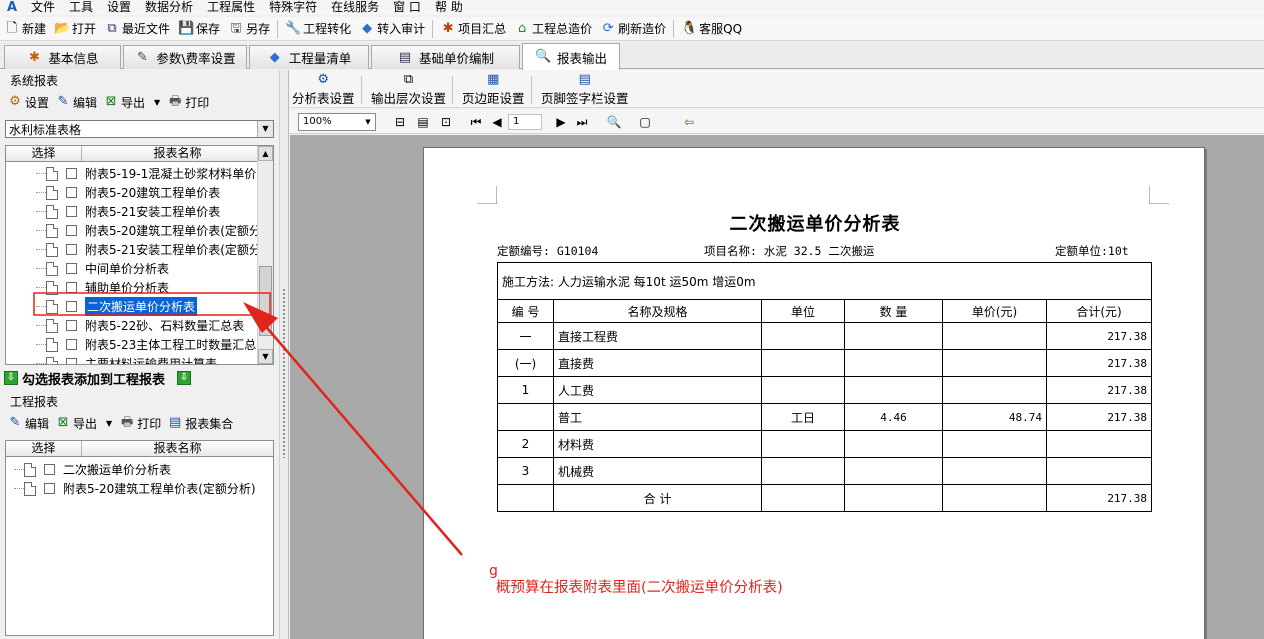 This screenshot has height=639, width=1264. What do you see at coordinates (476, 122) in the screenshot?
I see `first-page-button: ⏮` at bounding box center [476, 122].